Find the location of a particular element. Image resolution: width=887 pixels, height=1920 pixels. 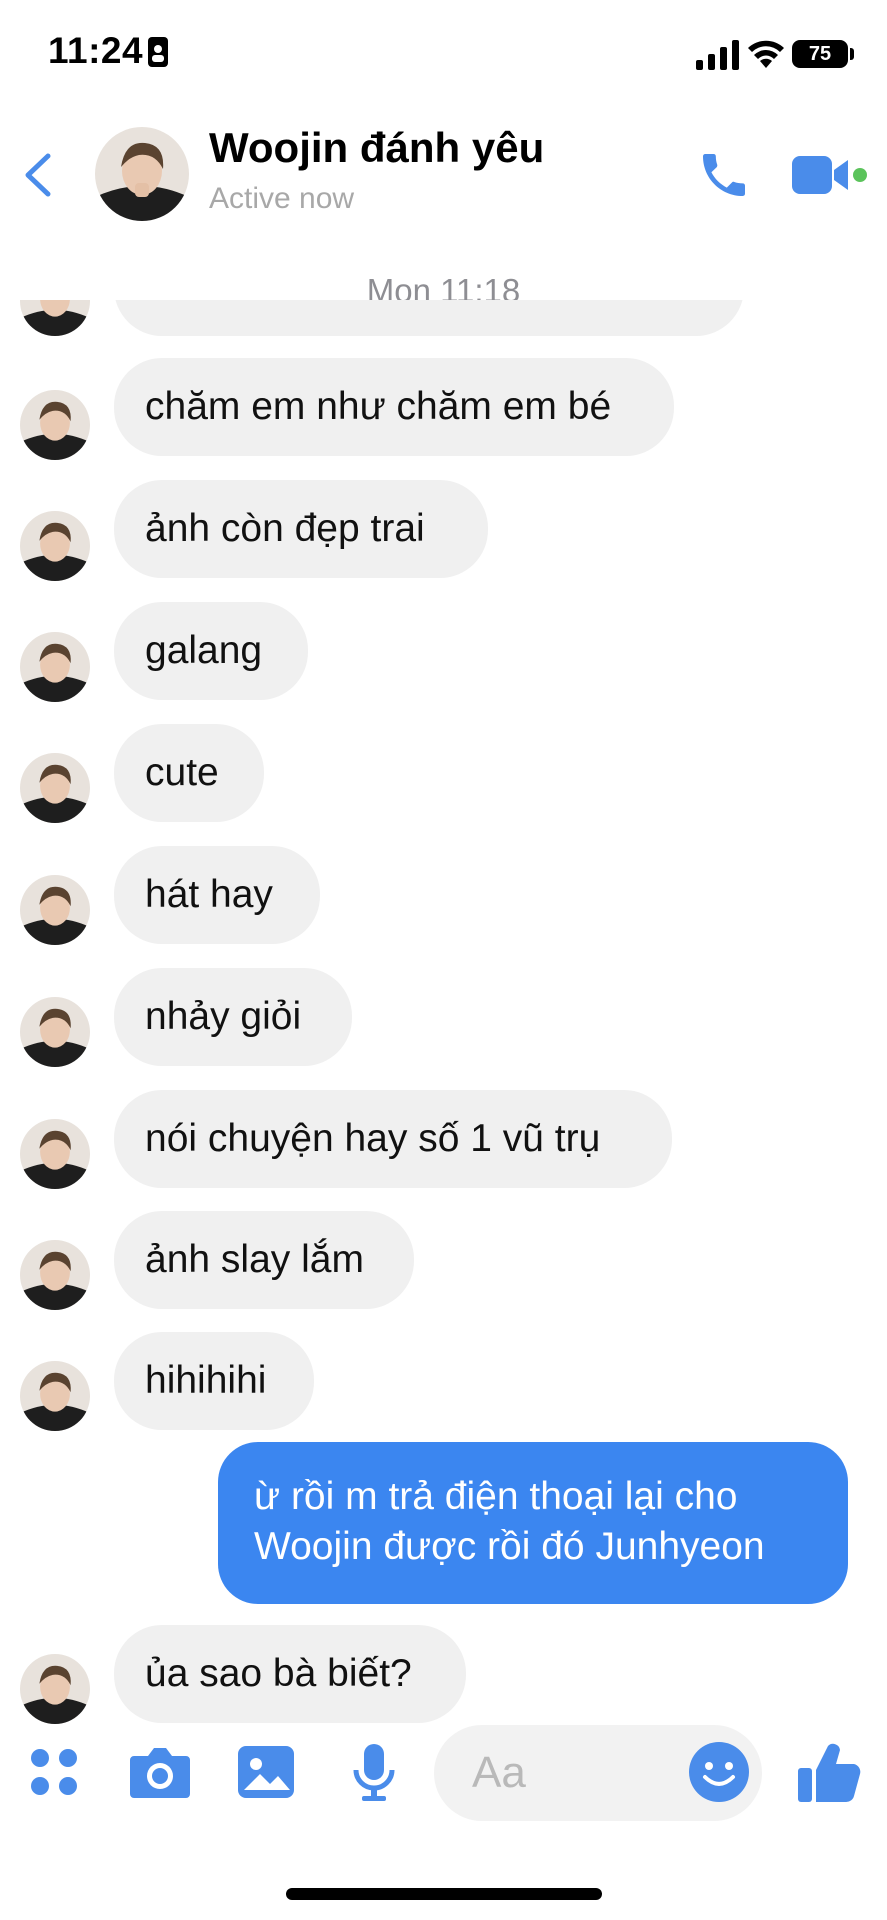

status-time: 11:24 is located at coordinates (96, 50).